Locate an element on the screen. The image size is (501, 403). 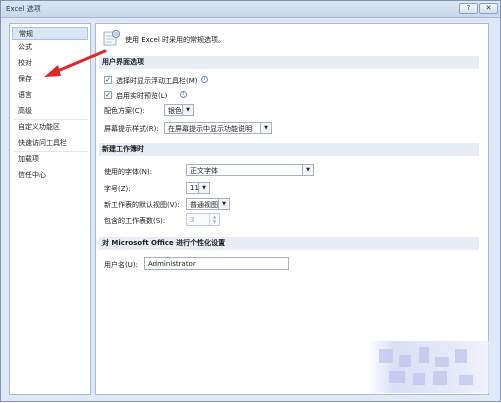
sheet-count-spinner: 3 ▲ ▼ is located at coordinates (203, 219).